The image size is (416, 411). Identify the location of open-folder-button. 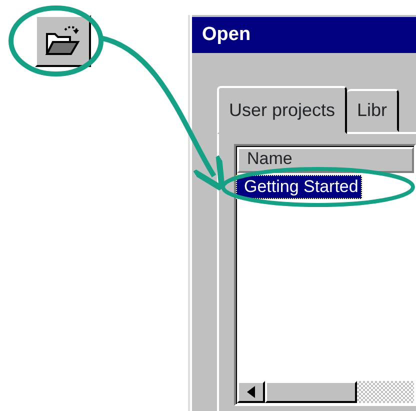
(63, 41).